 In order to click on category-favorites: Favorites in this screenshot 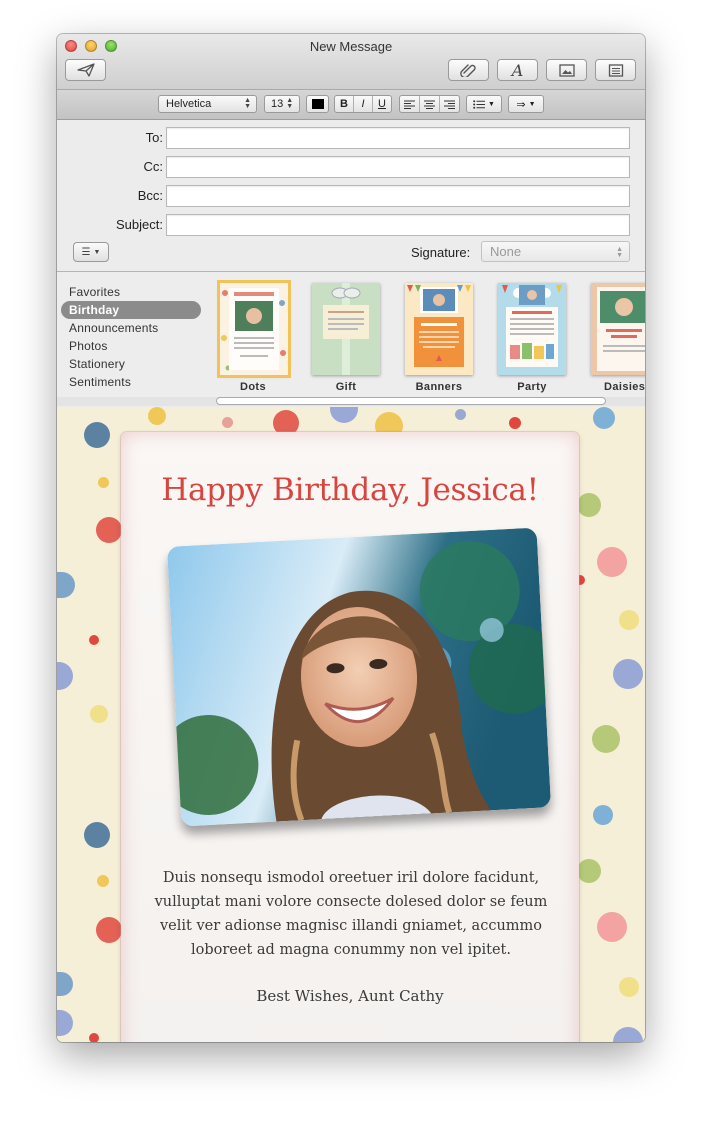, I will do `click(131, 292)`.